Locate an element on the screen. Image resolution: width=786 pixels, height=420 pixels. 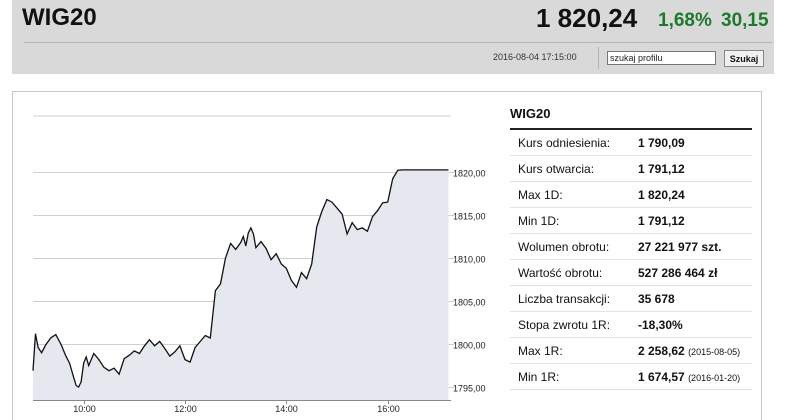
info-title: WIG20 is located at coordinates (631, 118).